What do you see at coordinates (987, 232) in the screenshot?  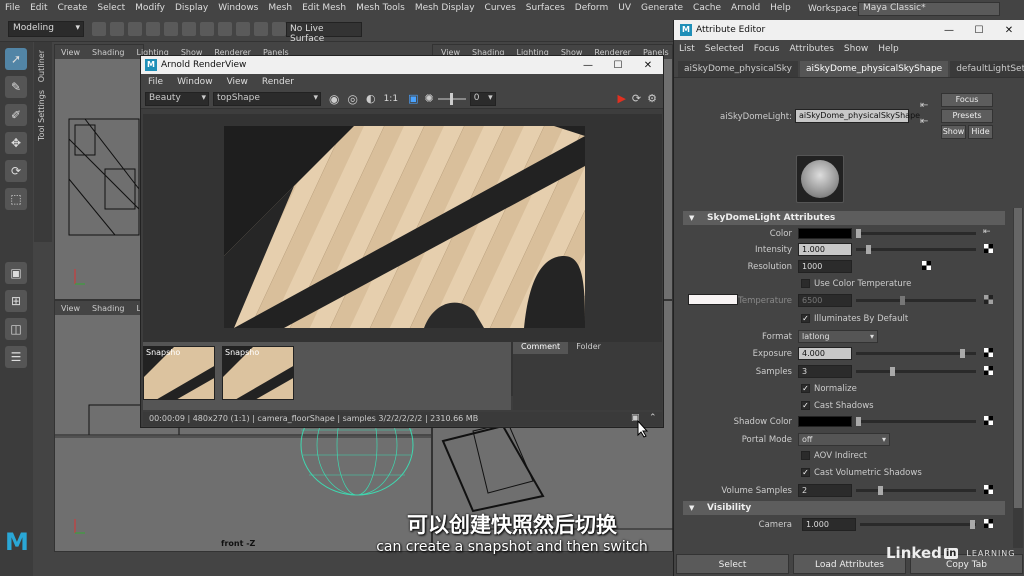 I see `color-map-icon: ⇤` at bounding box center [987, 232].